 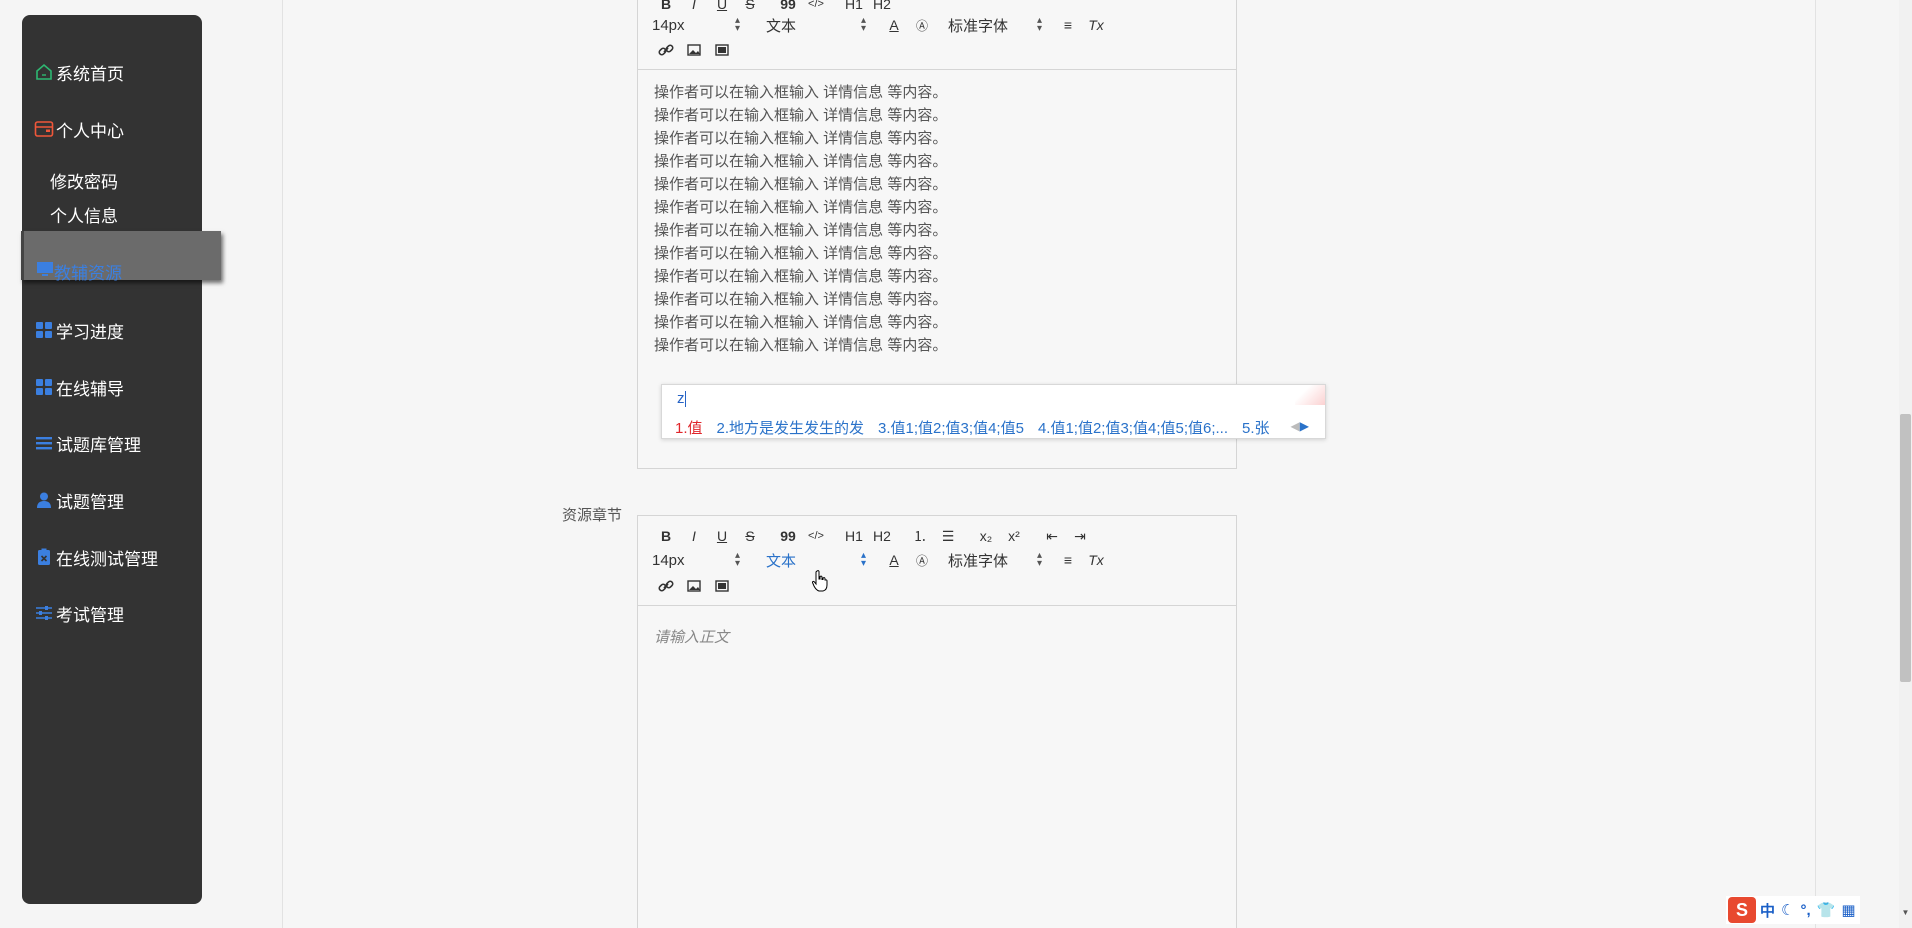 I want to click on sidebar-item-exam-management: 考试管理, so click(x=79, y=613).